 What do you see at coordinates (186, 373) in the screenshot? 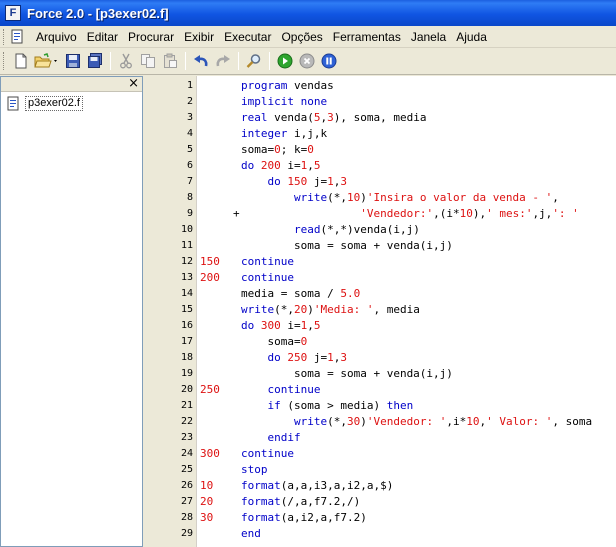
I see `line-number: 19` at bounding box center [186, 373].